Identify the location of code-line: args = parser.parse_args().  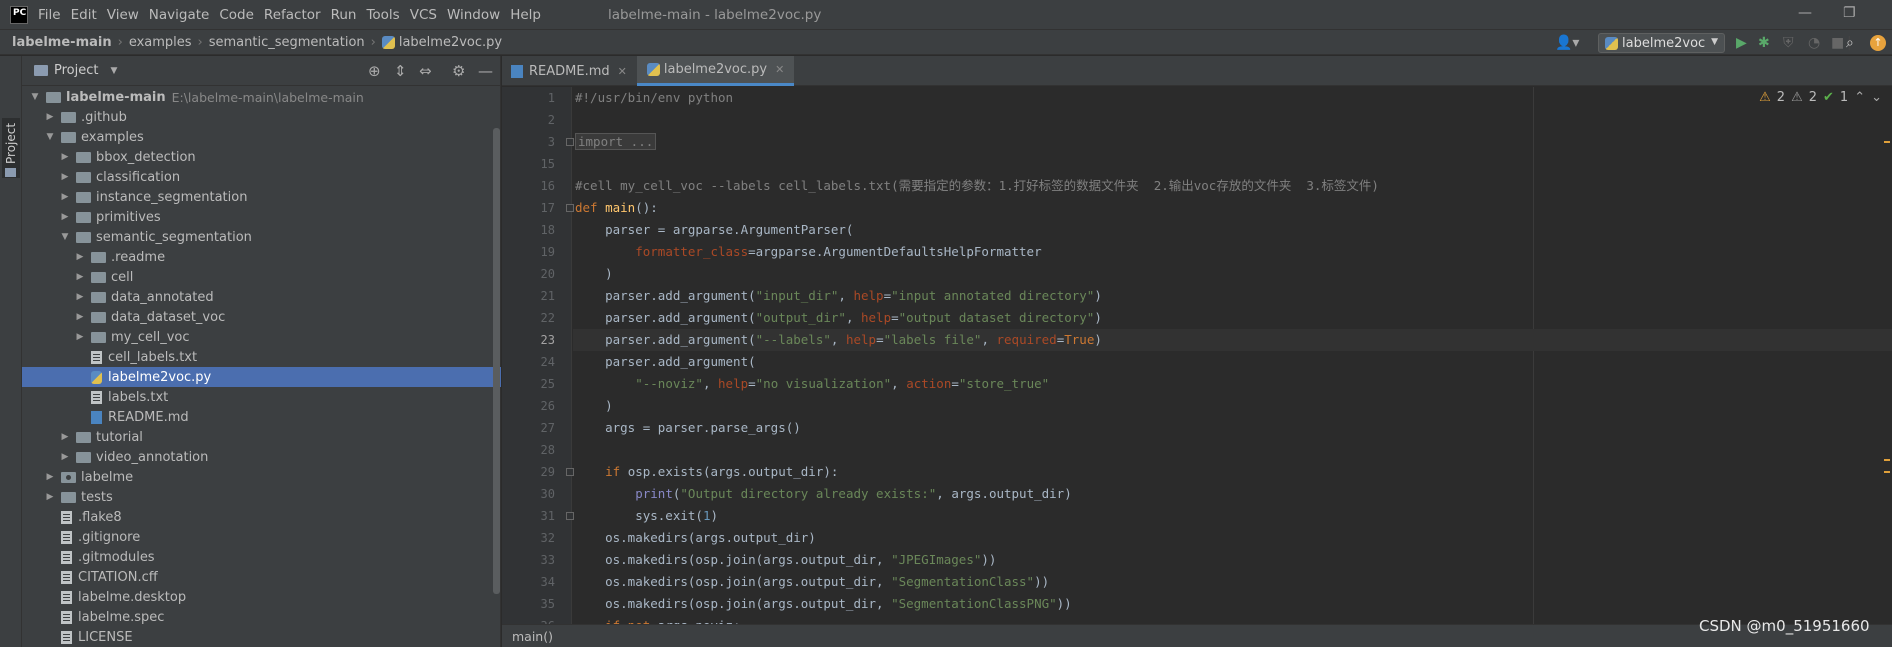
(1232, 428).